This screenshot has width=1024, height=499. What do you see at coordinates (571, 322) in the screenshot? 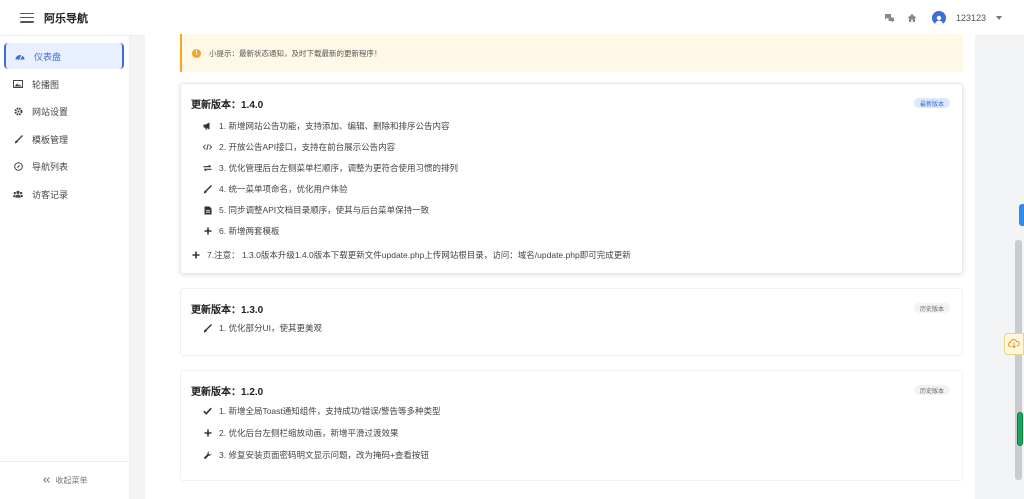
I see `release-card-1-3-0: 更新版本：1.3.0 历史版本 1. 优化部分UI，使其更美观` at bounding box center [571, 322].